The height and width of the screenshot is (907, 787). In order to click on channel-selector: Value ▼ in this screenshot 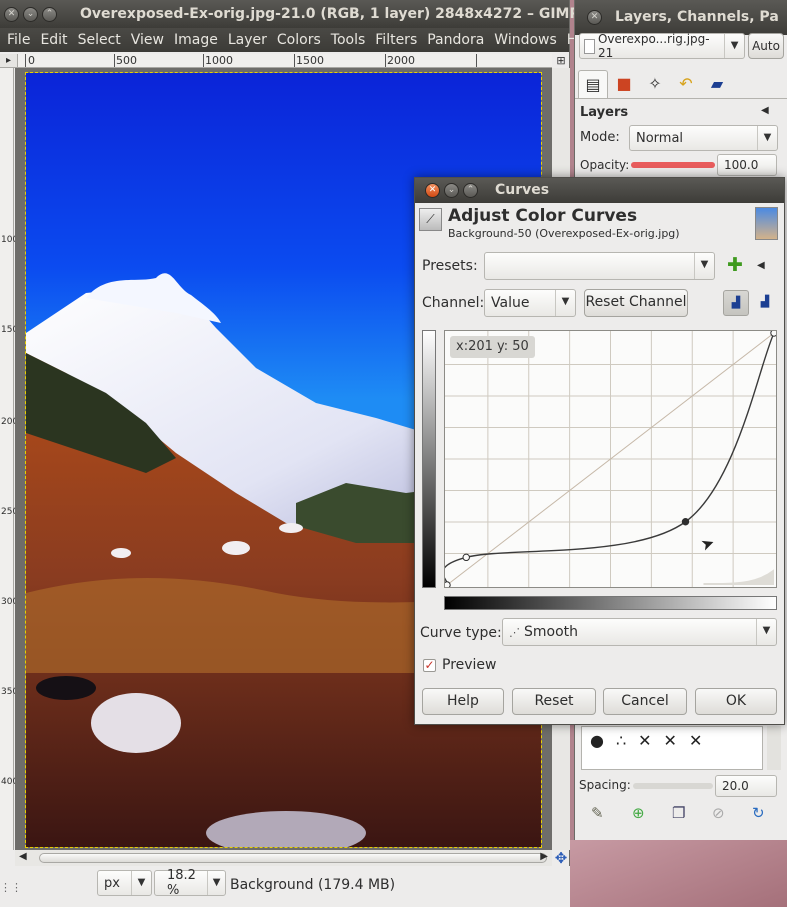, I will do `click(530, 303)`.